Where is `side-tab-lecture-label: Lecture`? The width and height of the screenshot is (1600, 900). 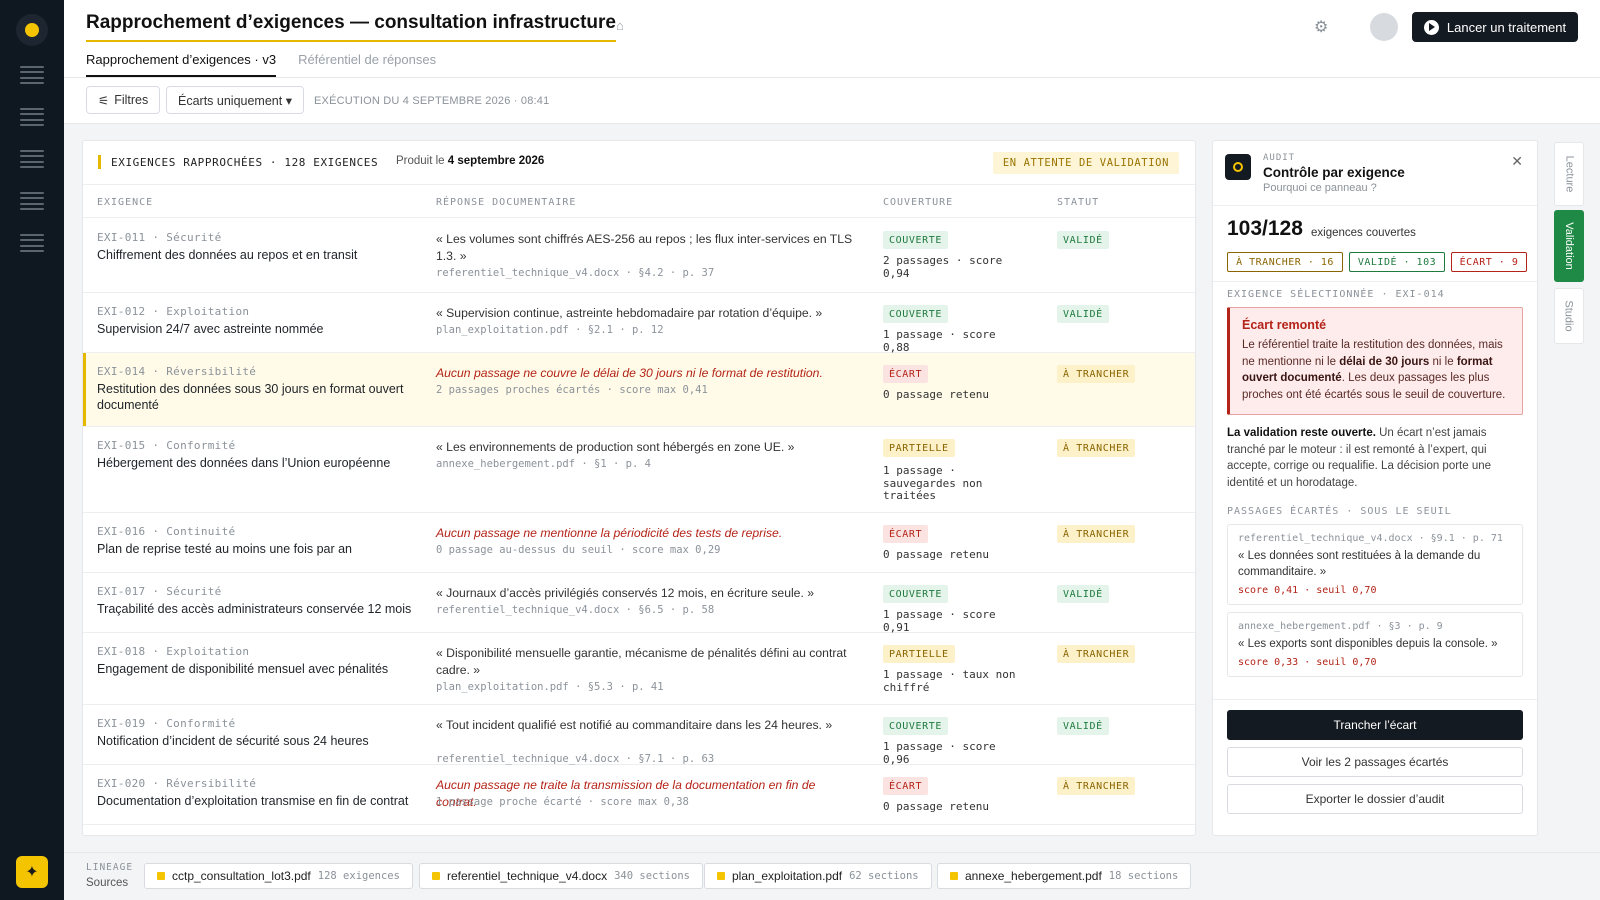
side-tab-lecture-label: Lecture is located at coordinates (1569, 174).